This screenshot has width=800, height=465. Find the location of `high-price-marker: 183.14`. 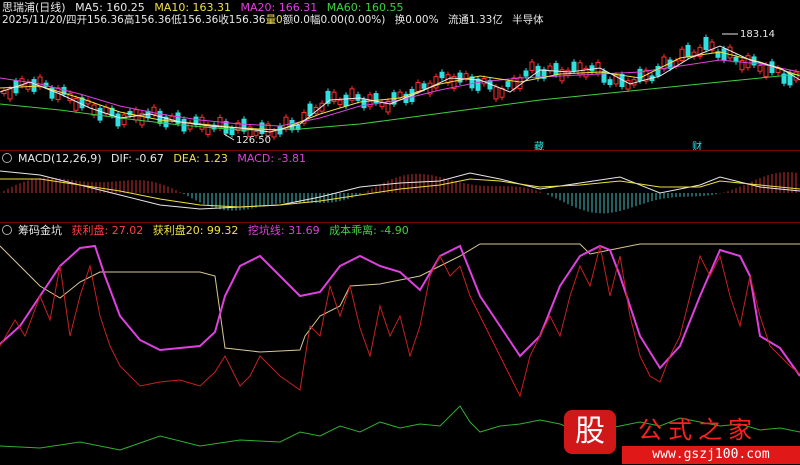

high-price-marker: 183.14 is located at coordinates (757, 34).